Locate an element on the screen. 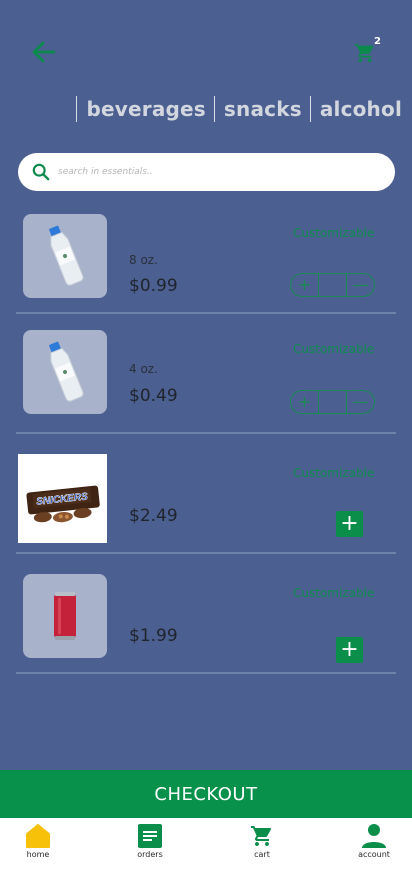 The image size is (412, 870). product-price: $1.99 is located at coordinates (153, 636).